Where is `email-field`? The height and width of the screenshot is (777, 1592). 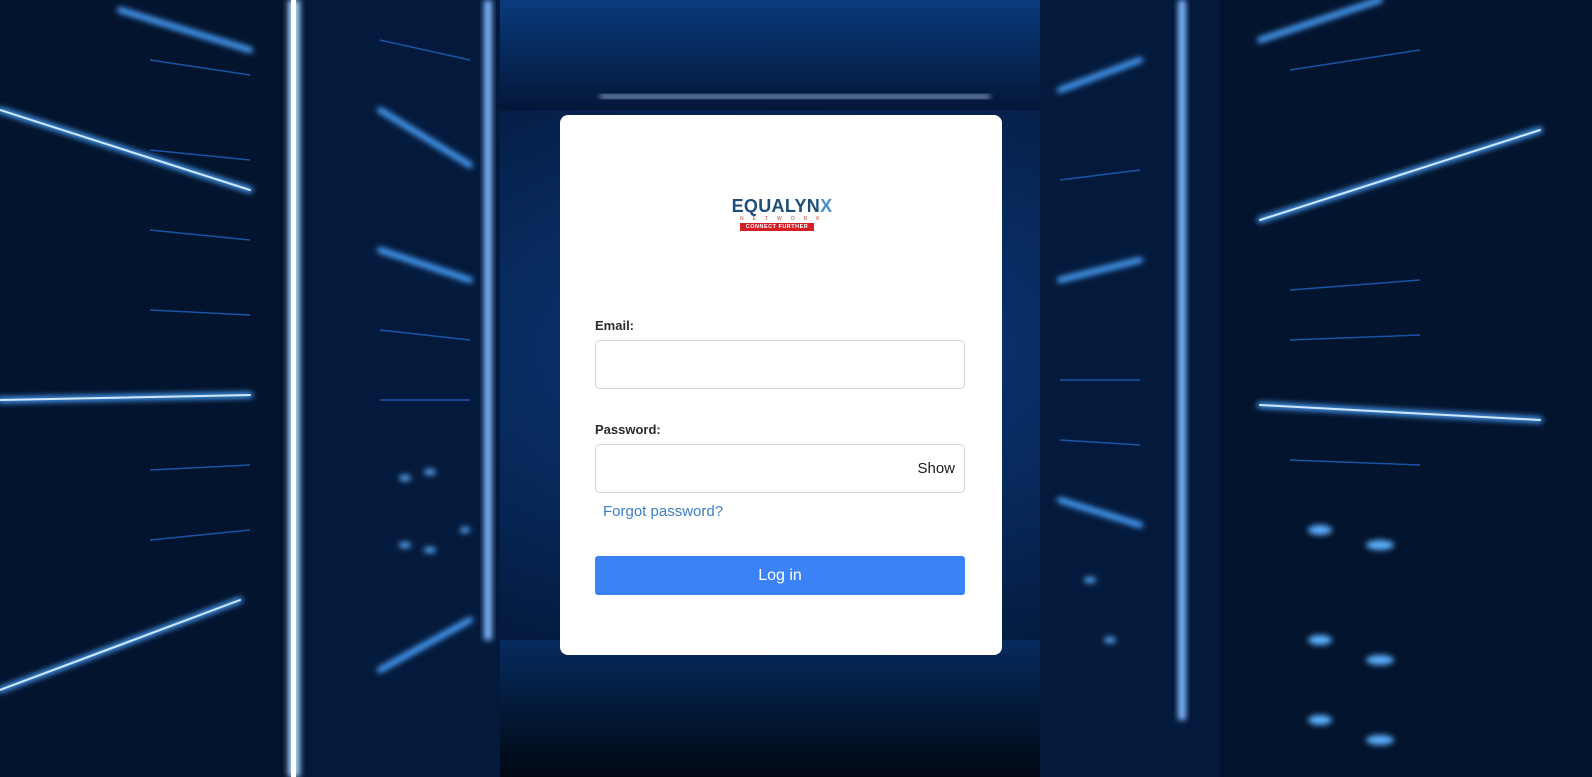 email-field is located at coordinates (780, 364).